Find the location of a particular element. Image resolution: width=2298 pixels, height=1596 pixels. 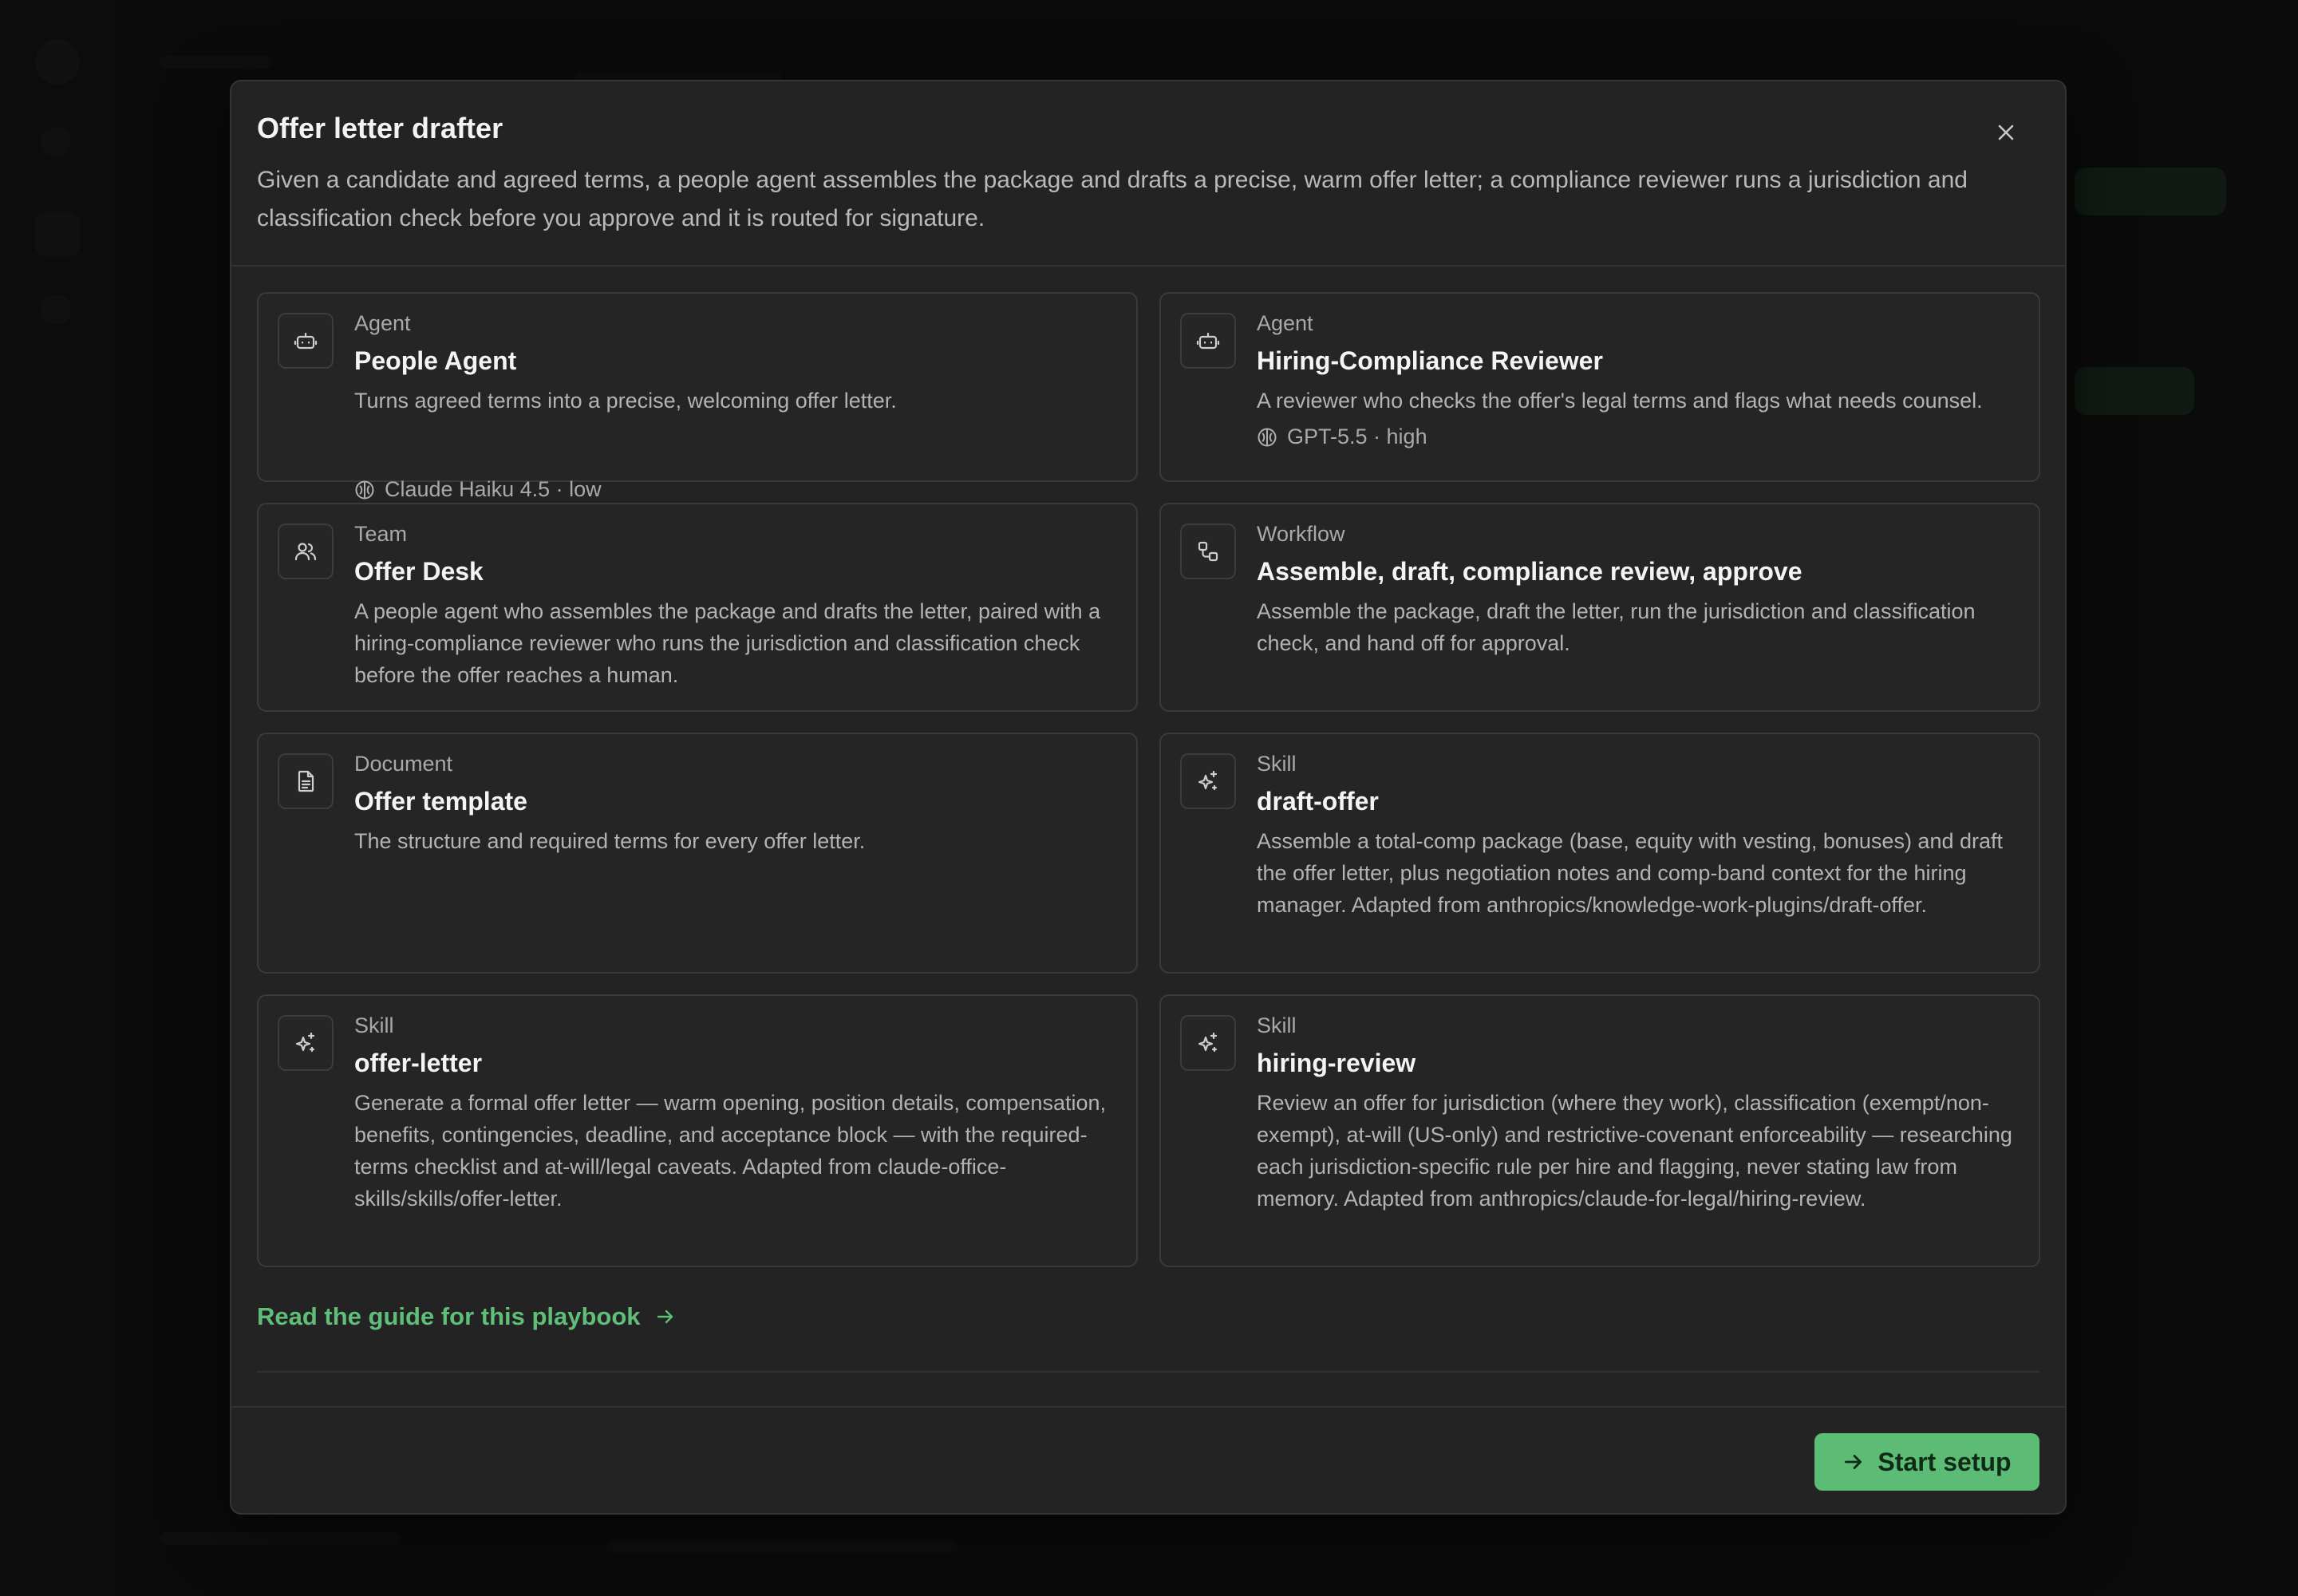

card-name: hiring-review is located at coordinates (1337, 1063).